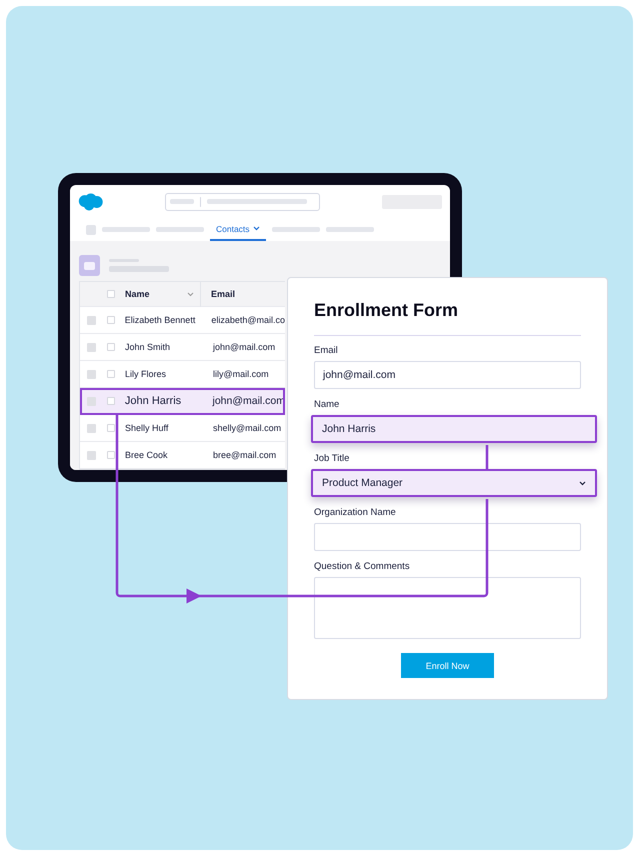 The width and height of the screenshot is (639, 856). What do you see at coordinates (447, 608) in the screenshot?
I see `textarea-field` at bounding box center [447, 608].